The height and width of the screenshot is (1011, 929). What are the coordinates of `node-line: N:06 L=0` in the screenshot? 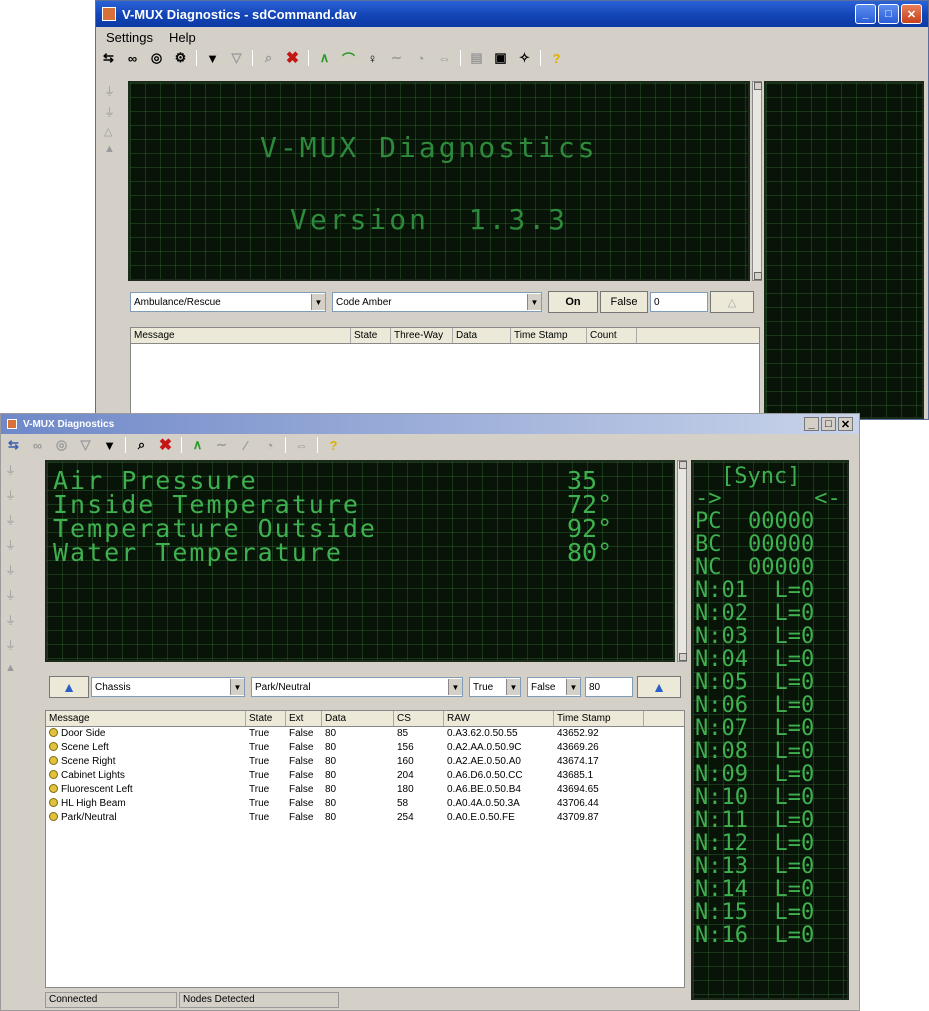 It's located at (755, 705).